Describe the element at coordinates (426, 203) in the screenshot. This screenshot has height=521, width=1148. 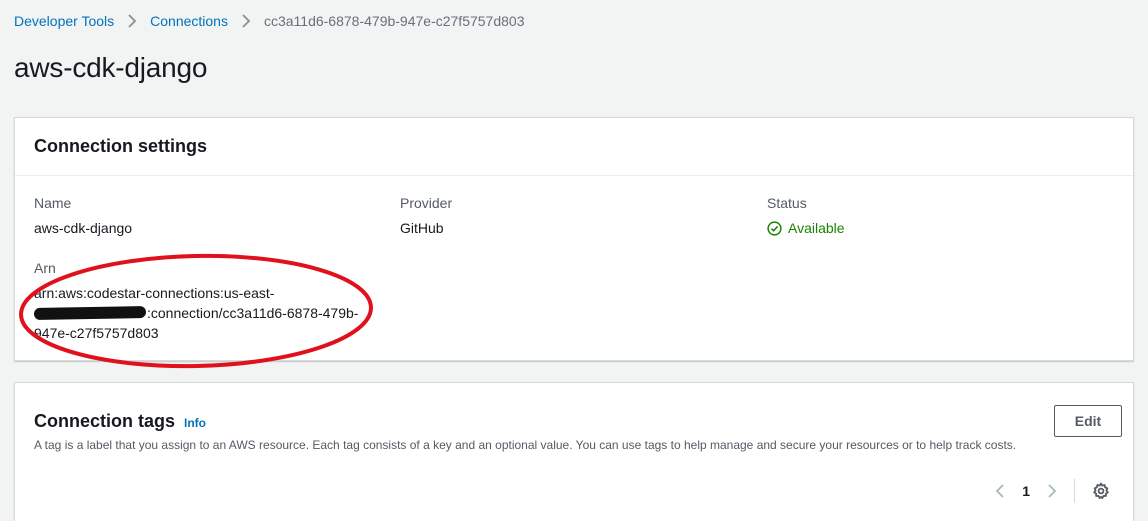
I see `provider-label: Provider` at that location.